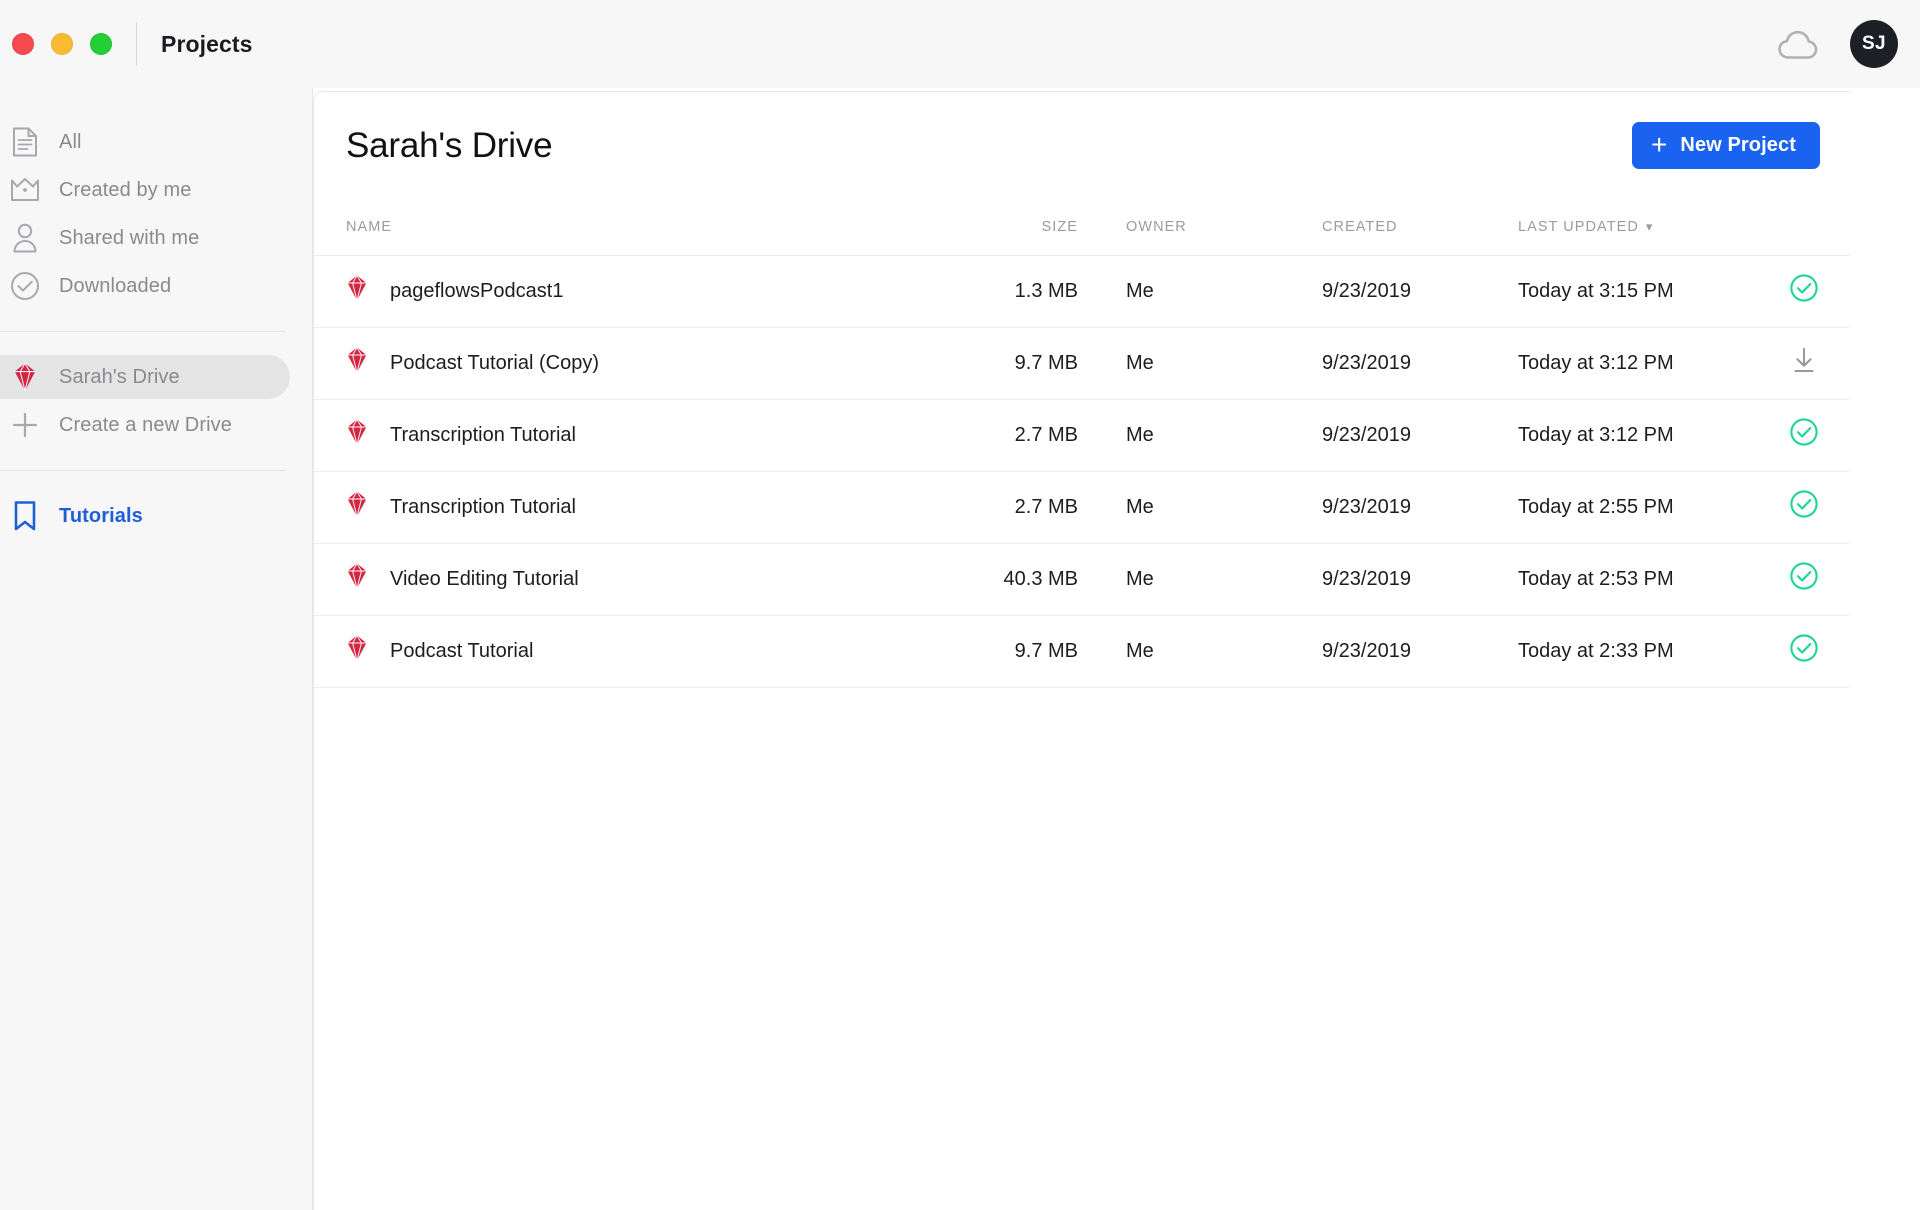  Describe the element at coordinates (619, 291) in the screenshot. I see `cell-name: pageflowsPodcast1` at that location.